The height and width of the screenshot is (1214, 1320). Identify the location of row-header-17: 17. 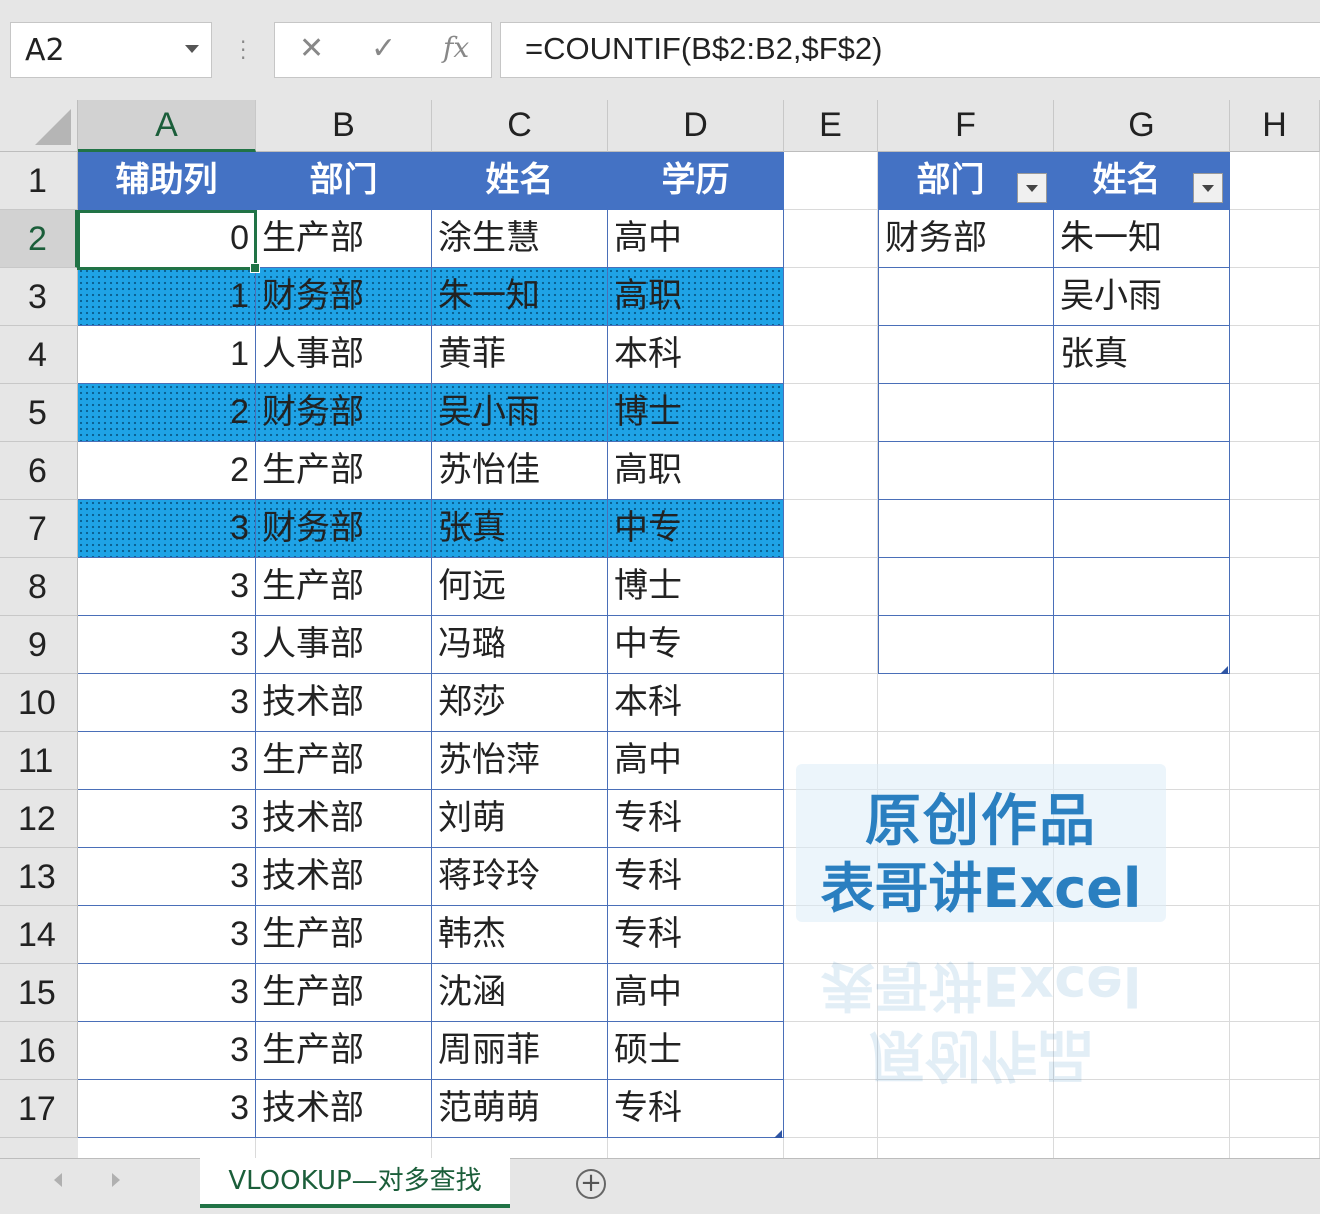
(39, 1109).